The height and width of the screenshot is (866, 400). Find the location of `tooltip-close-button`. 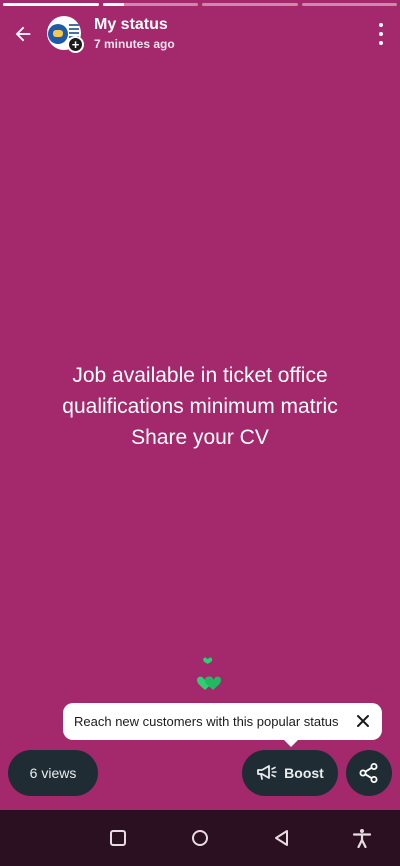

tooltip-close-button is located at coordinates (363, 721).